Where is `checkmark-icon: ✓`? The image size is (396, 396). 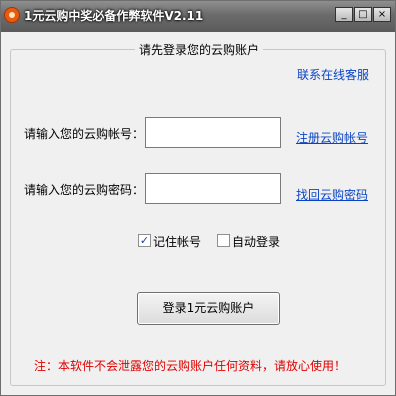
checkmark-icon: ✓ is located at coordinates (144, 240).